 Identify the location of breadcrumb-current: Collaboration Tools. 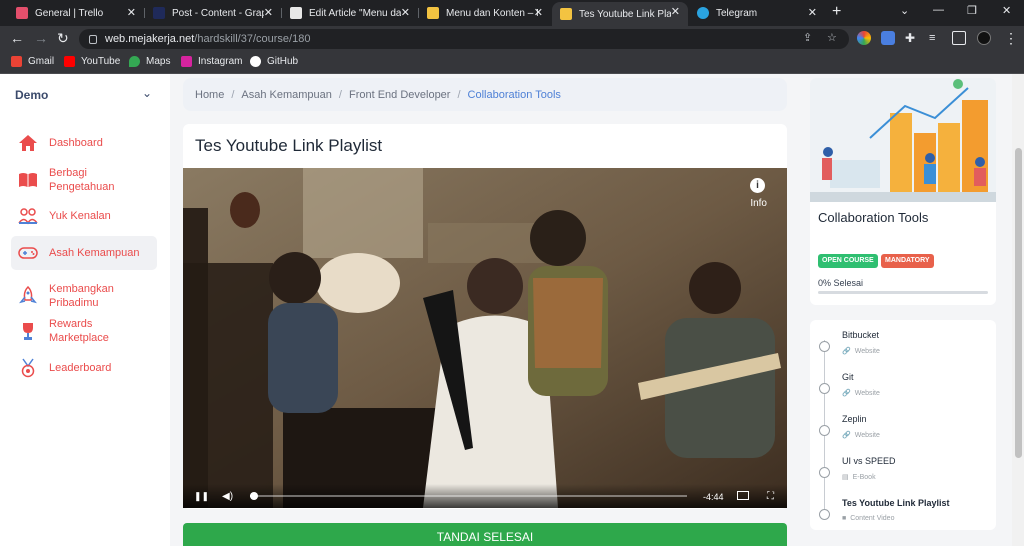
(514, 95).